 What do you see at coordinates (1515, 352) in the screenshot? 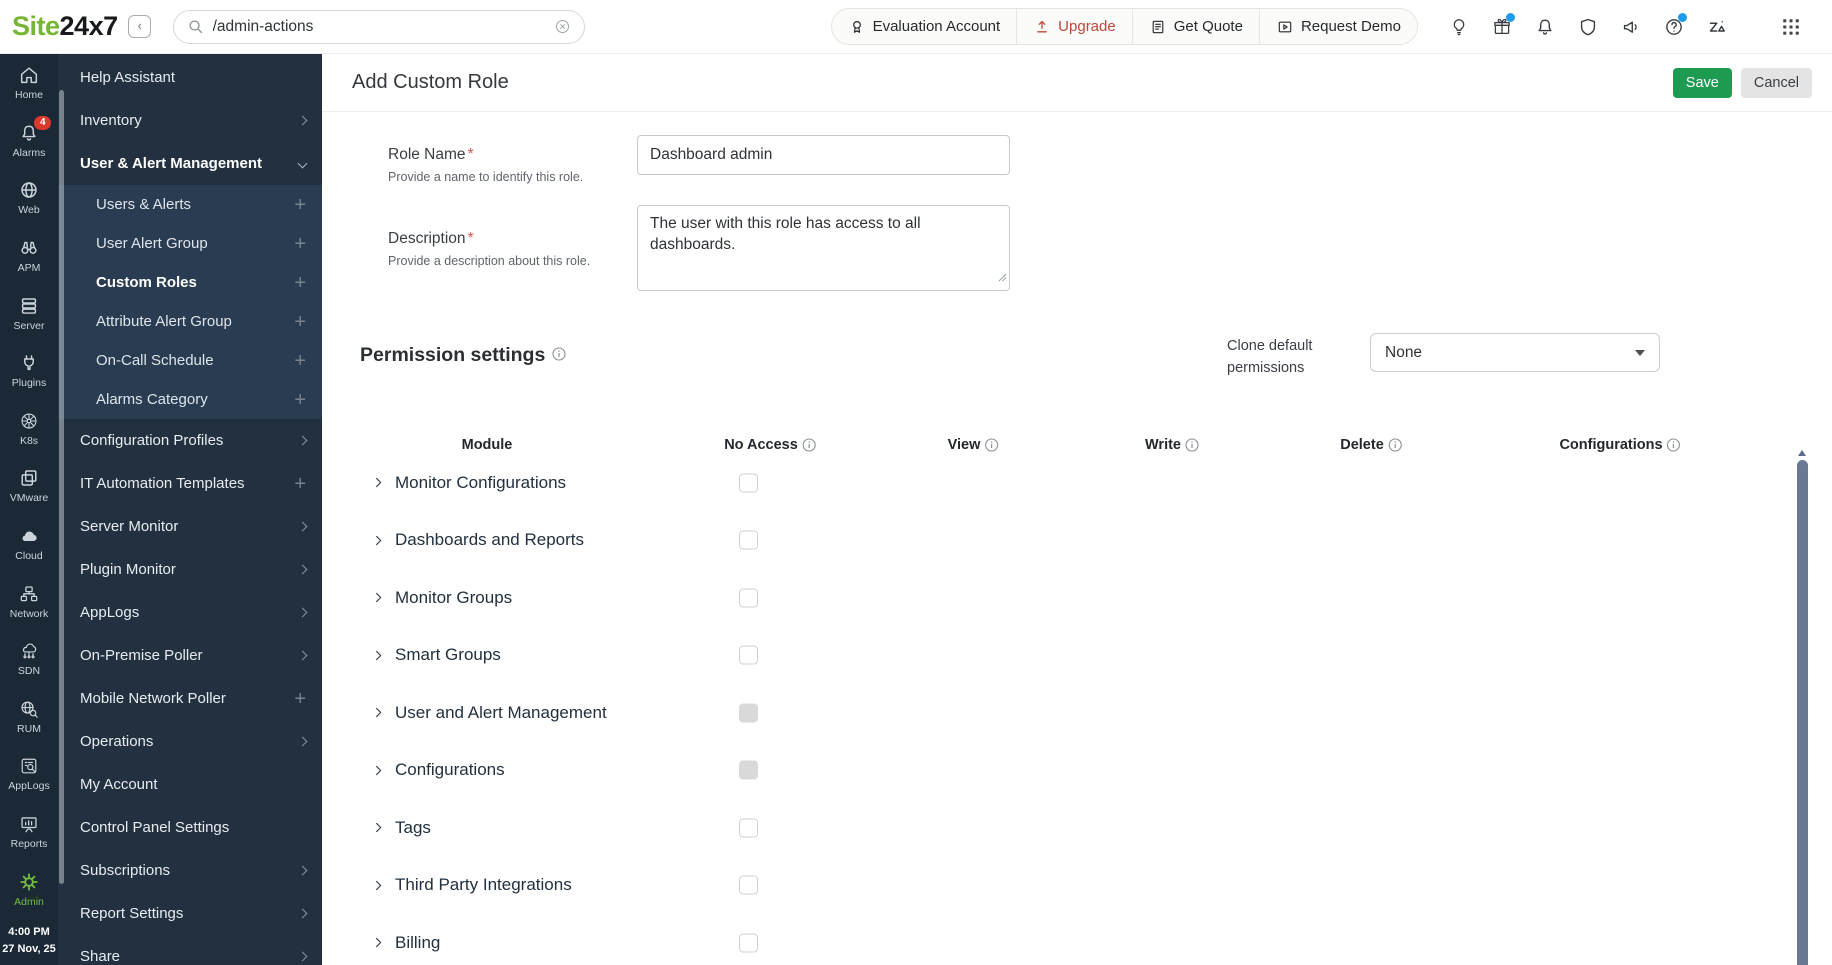
I see `clone-permissions-dropdown: None` at bounding box center [1515, 352].